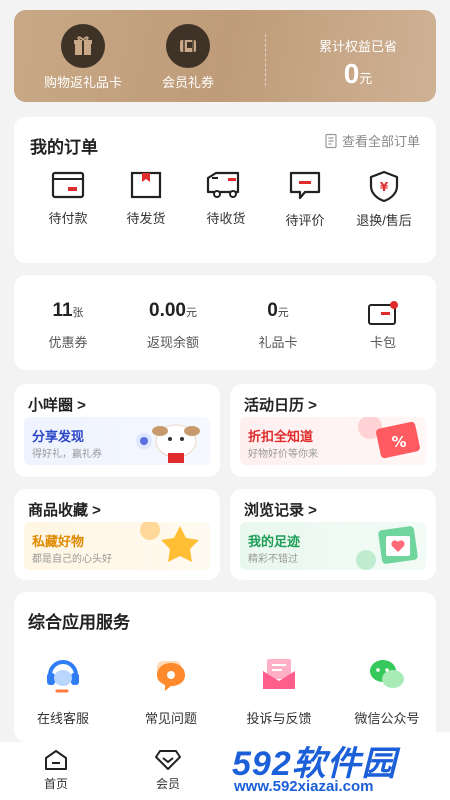 The width and height of the screenshot is (450, 800). What do you see at coordinates (83, 81) in the screenshot?
I see `gift-card-label: 购物返礼品卡` at bounding box center [83, 81].